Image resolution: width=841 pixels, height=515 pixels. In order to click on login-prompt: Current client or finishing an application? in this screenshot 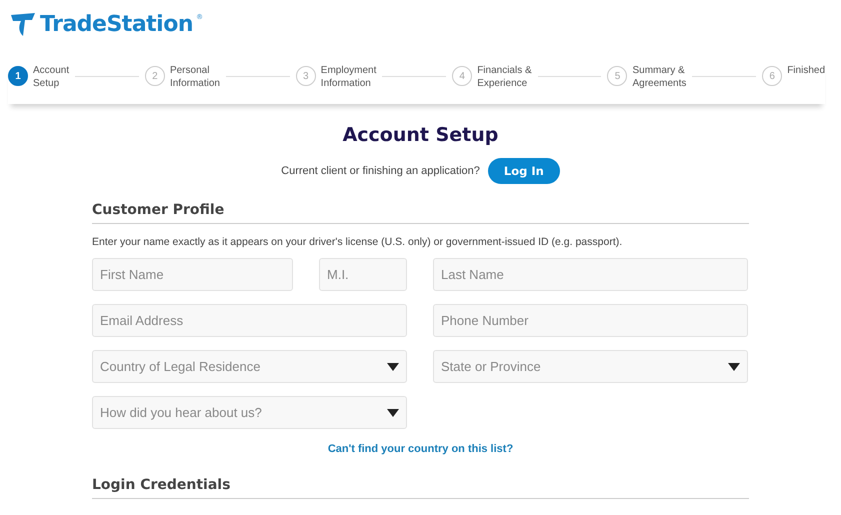, I will do `click(380, 171)`.